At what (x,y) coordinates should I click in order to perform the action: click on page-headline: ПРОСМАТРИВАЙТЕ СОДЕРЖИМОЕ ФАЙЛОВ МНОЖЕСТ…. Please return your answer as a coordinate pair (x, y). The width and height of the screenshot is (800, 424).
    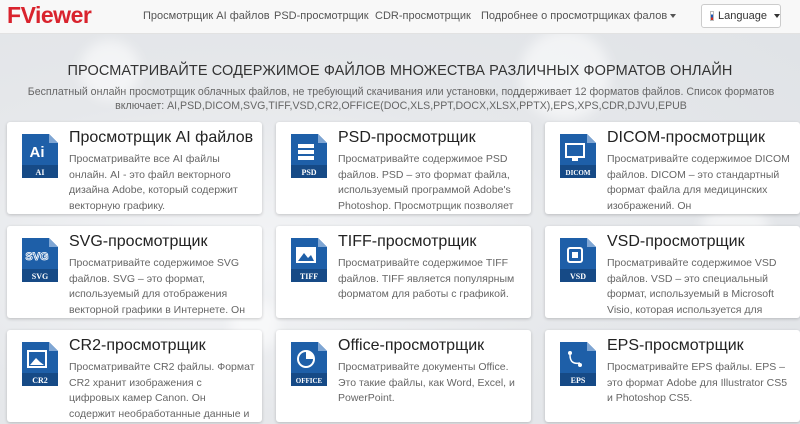
    Looking at the image, I should click on (400, 71).